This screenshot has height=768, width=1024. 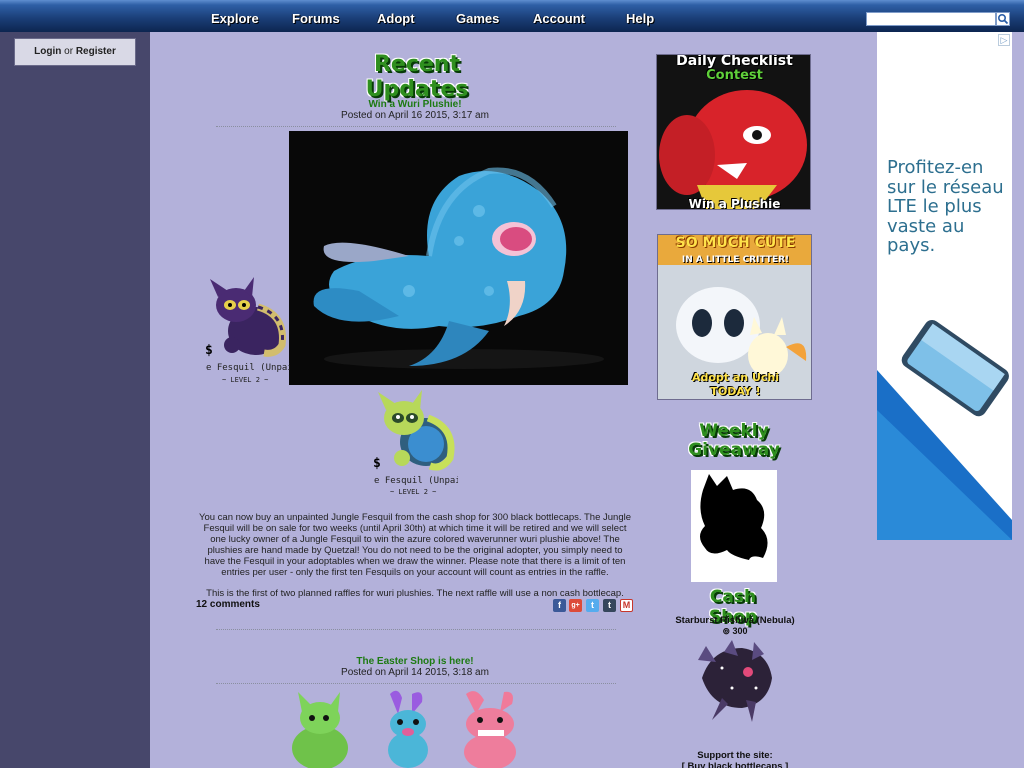 I want to click on nav-account: Account, so click(x=559, y=18).